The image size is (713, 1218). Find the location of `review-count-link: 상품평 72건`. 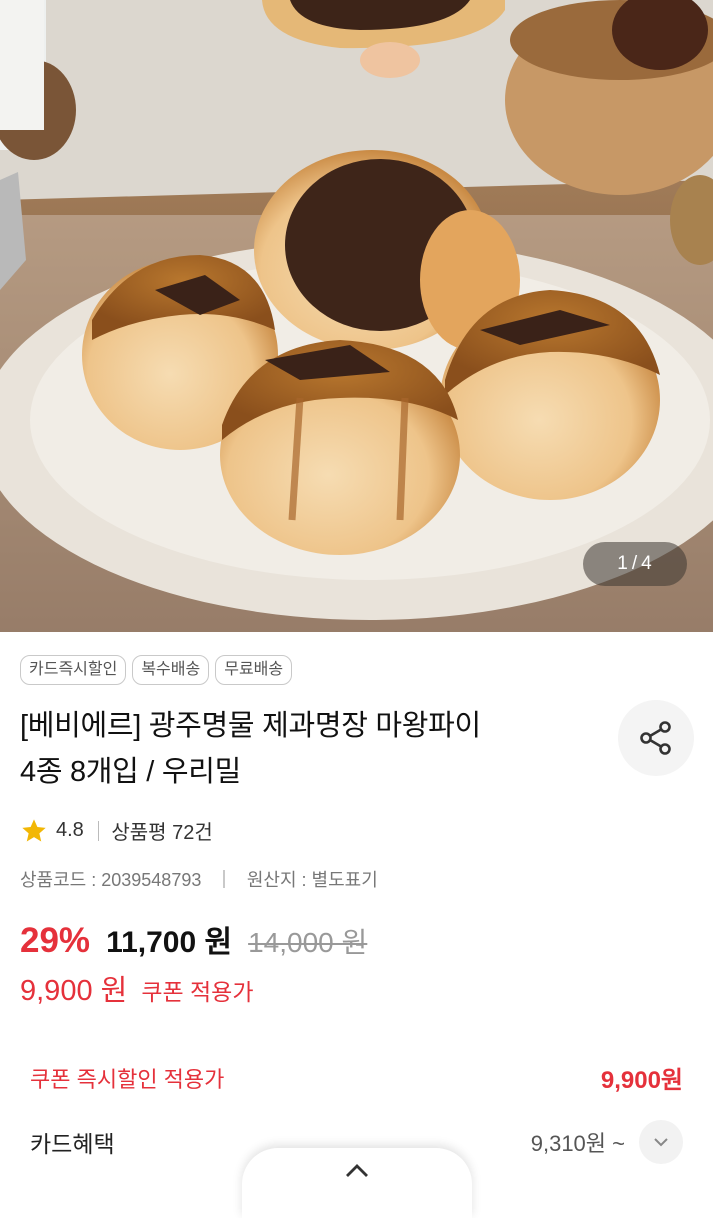

review-count-link: 상품평 72건 is located at coordinates (161, 830).